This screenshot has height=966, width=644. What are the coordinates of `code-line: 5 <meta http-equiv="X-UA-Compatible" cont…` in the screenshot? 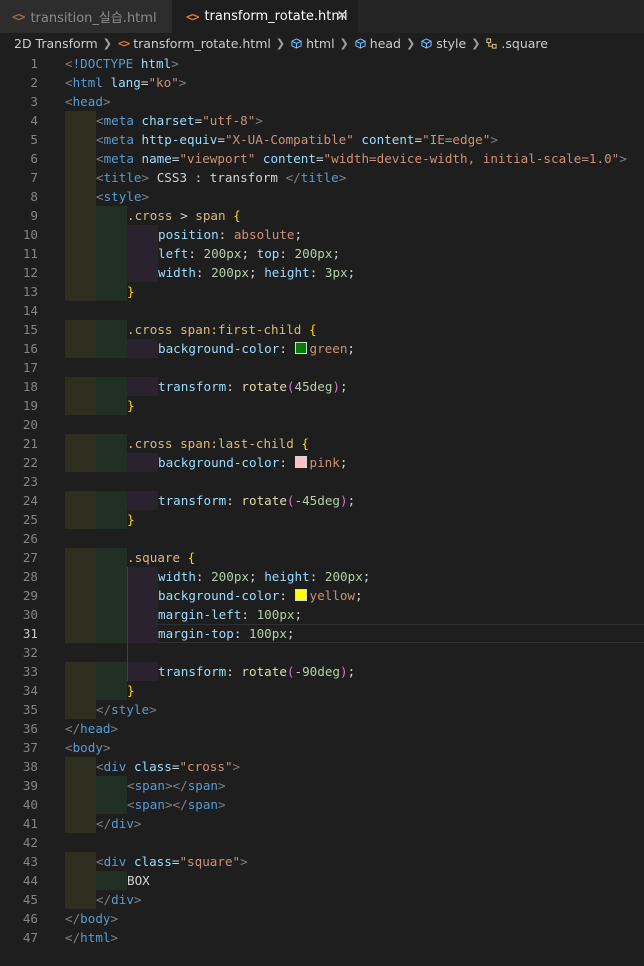 It's located at (322, 139).